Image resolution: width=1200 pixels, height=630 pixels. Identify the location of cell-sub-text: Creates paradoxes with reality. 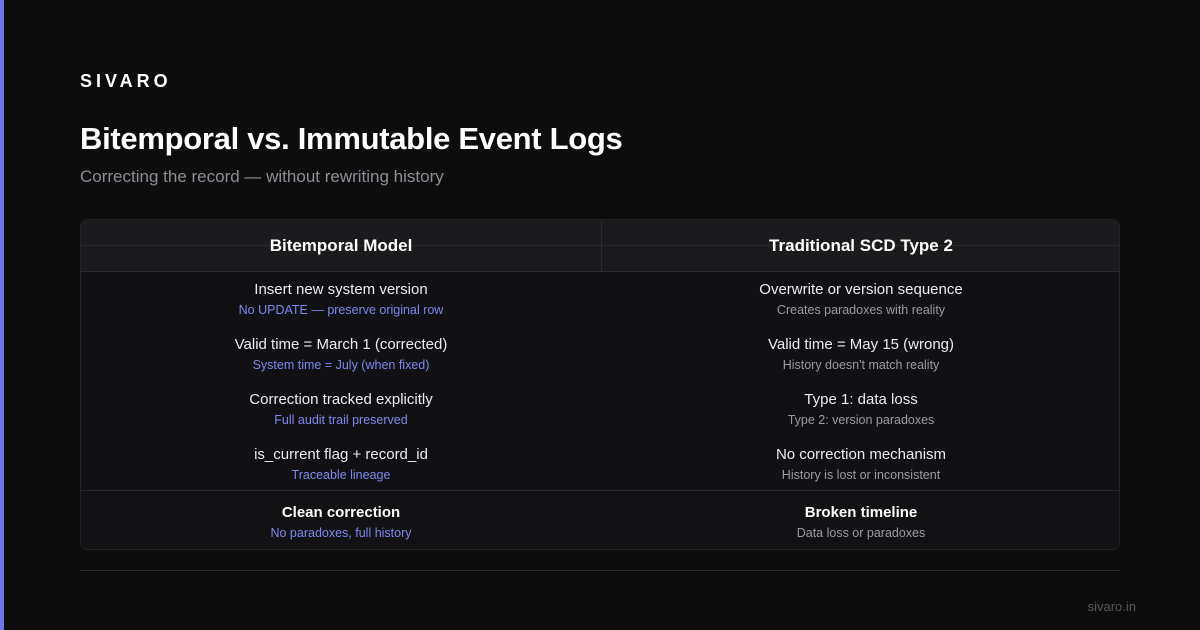
(861, 310).